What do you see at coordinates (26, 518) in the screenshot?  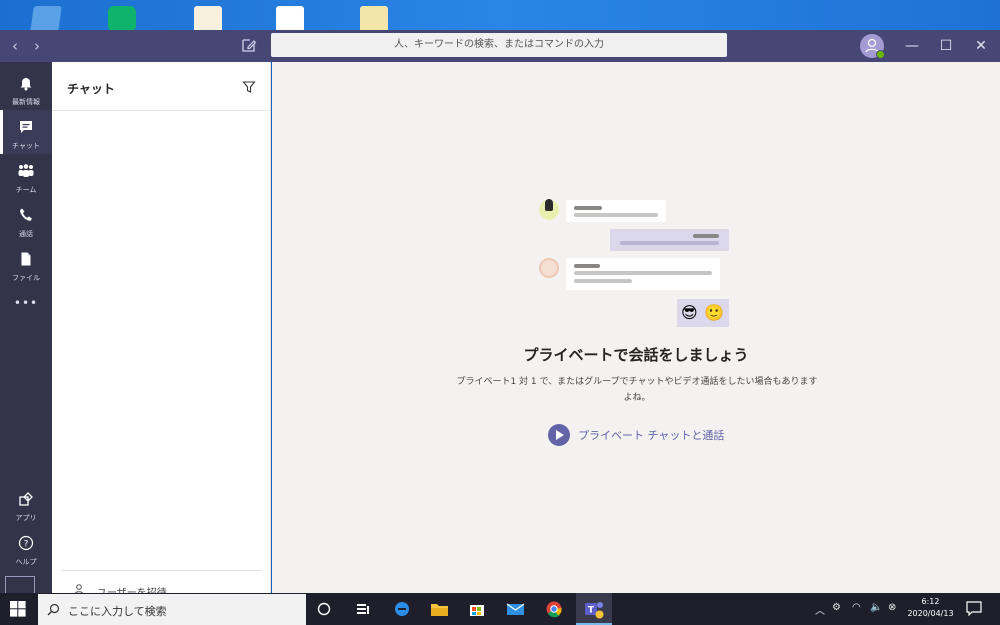 I see `appbar-label: アプリ` at bounding box center [26, 518].